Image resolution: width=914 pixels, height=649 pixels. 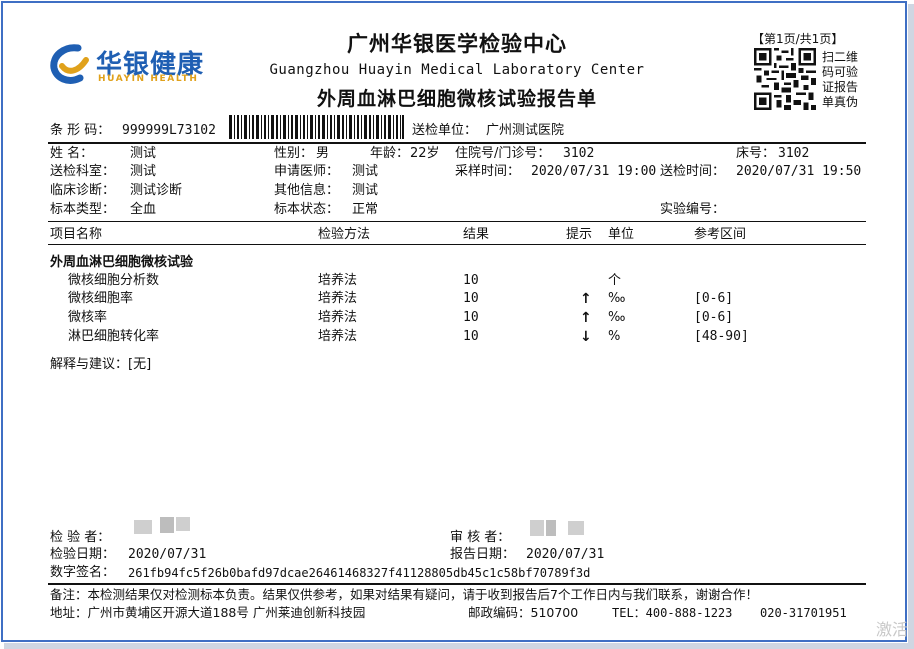 I want to click on test-date-value: 2020/07/31, so click(x=167, y=554).